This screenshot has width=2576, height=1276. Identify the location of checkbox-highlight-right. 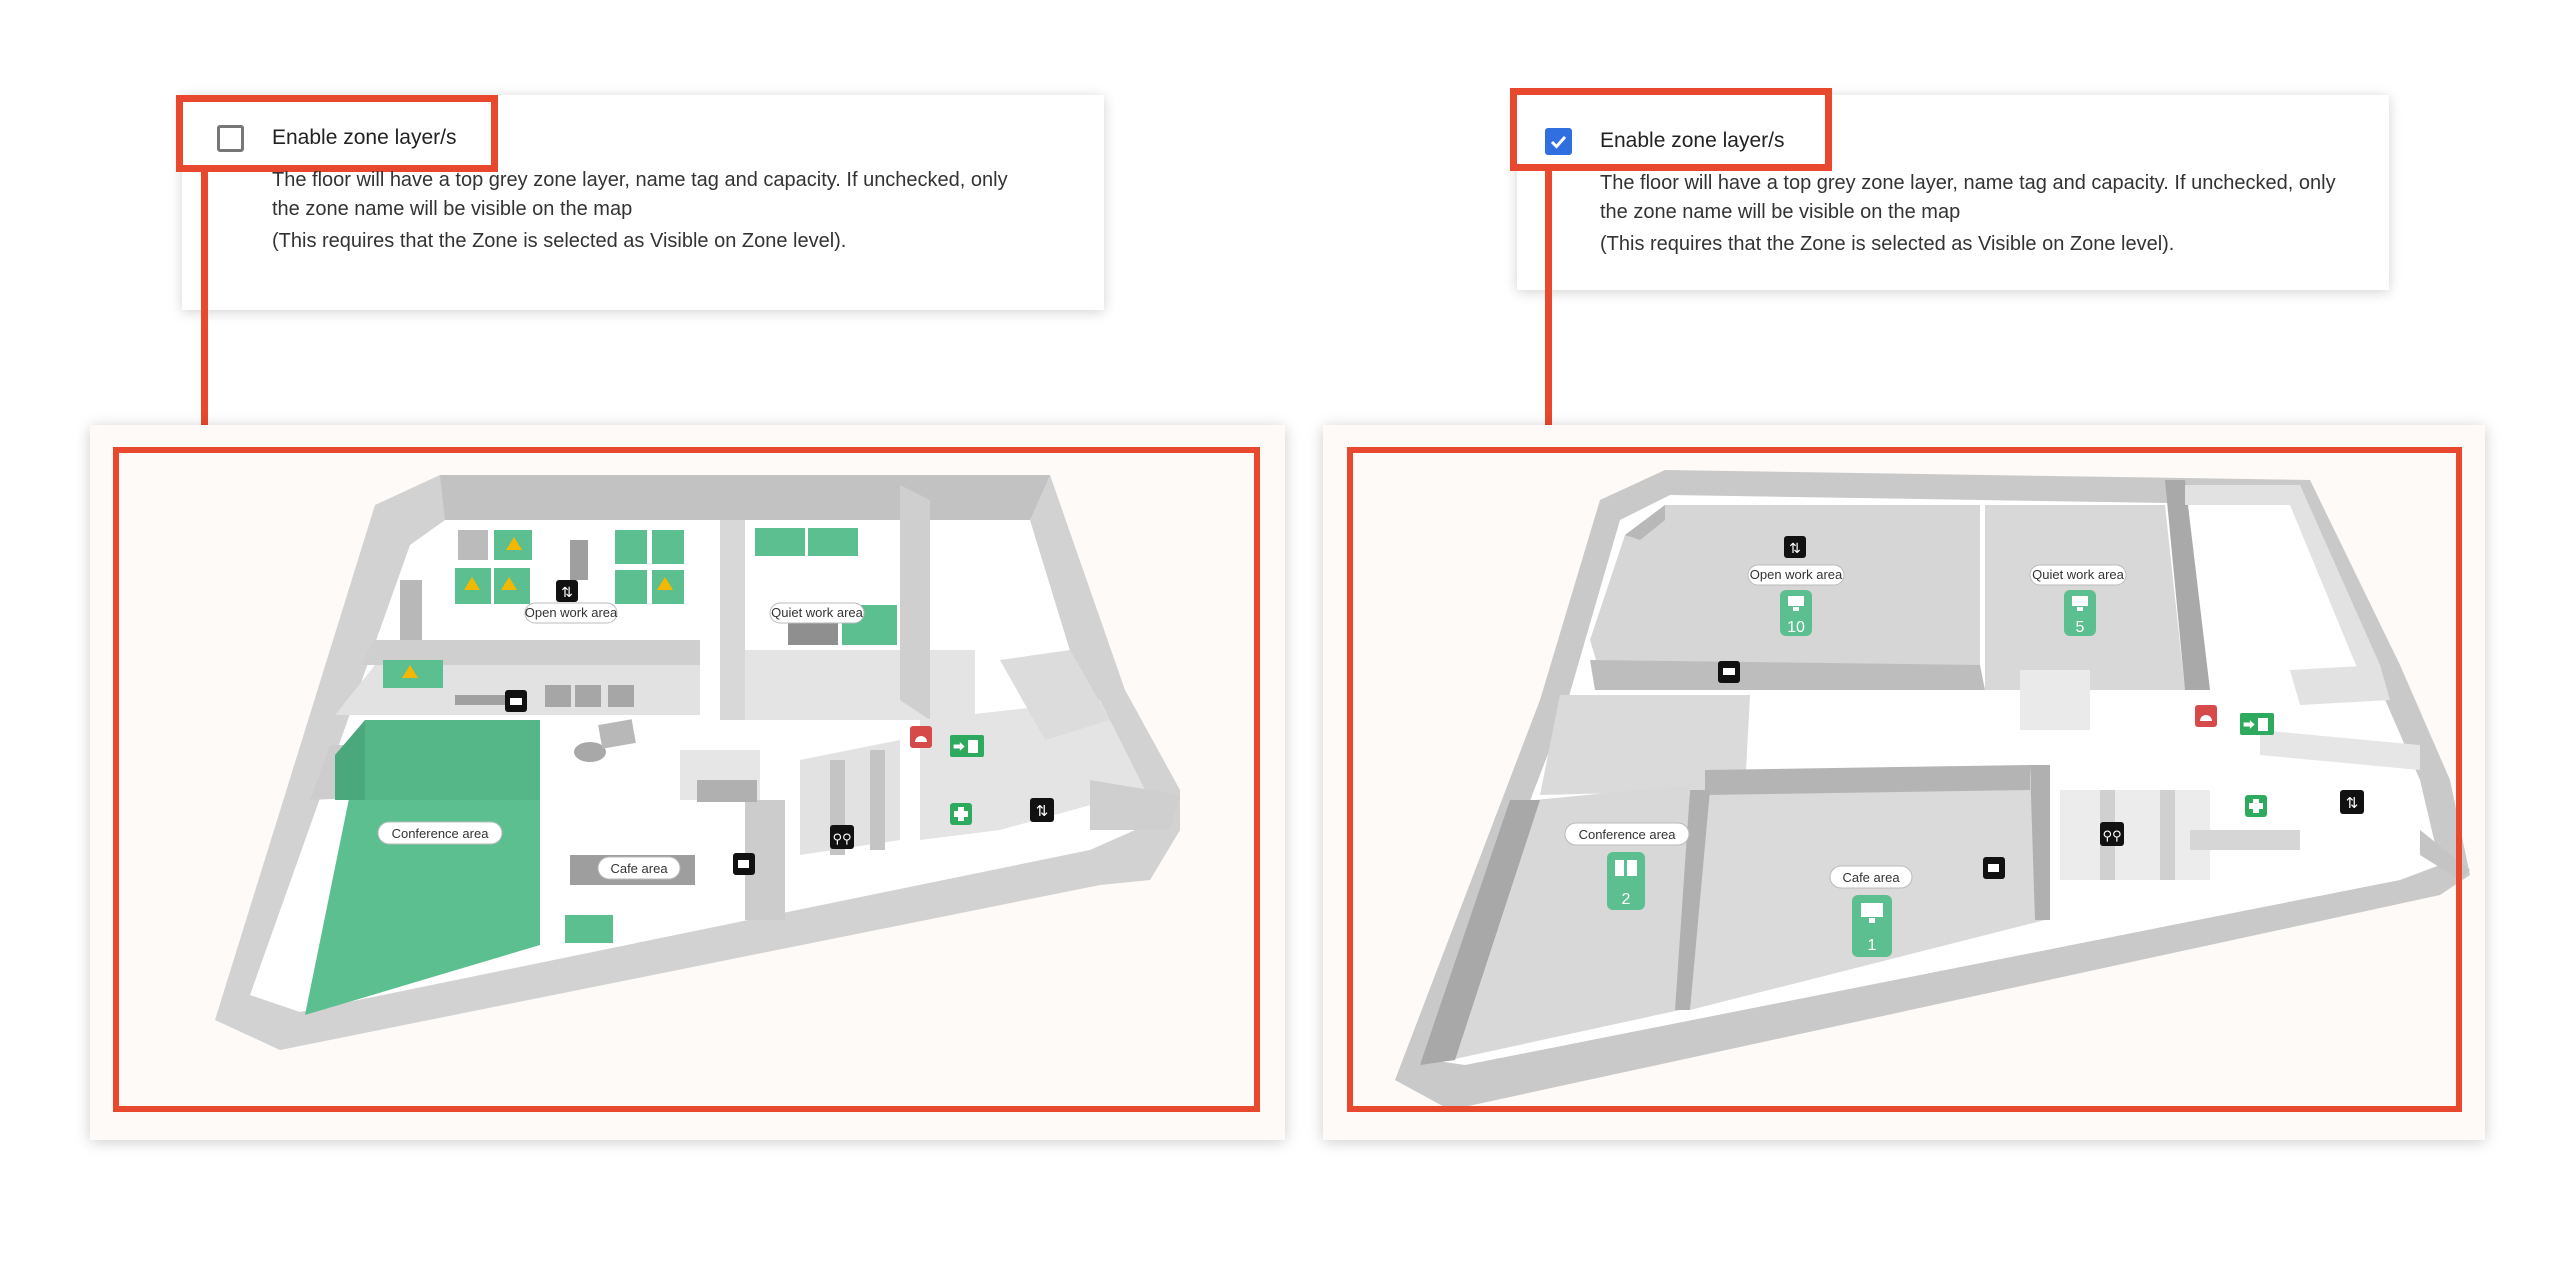
(1671, 129).